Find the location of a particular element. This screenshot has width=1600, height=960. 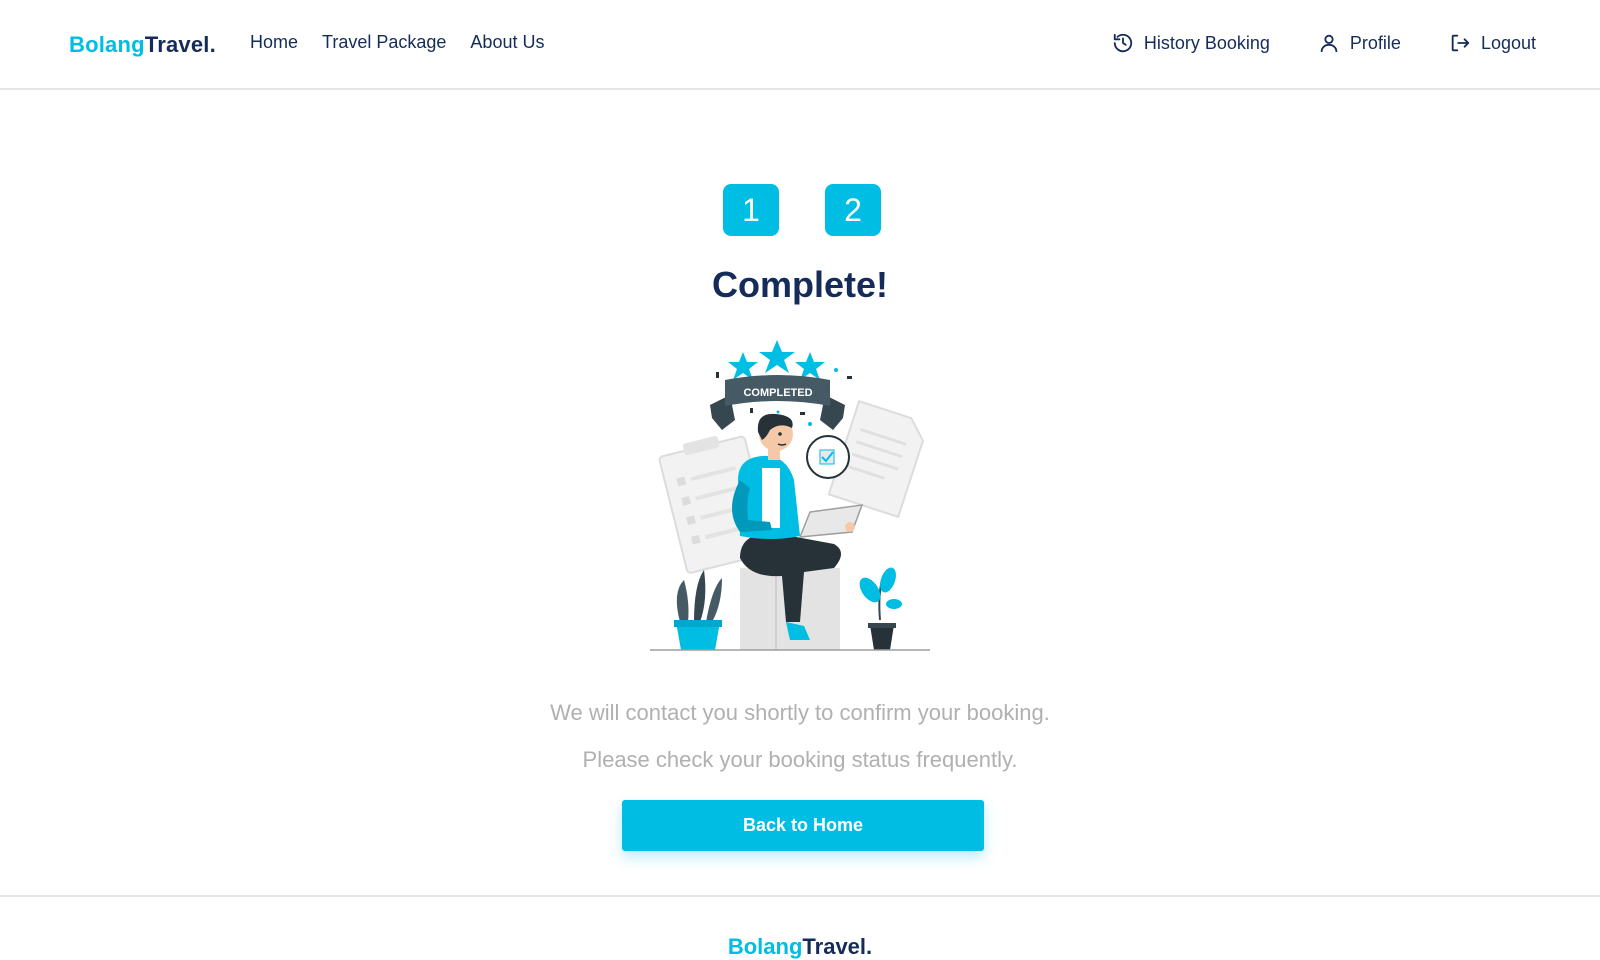

history-booking-link: History Booking is located at coordinates (1191, 43).